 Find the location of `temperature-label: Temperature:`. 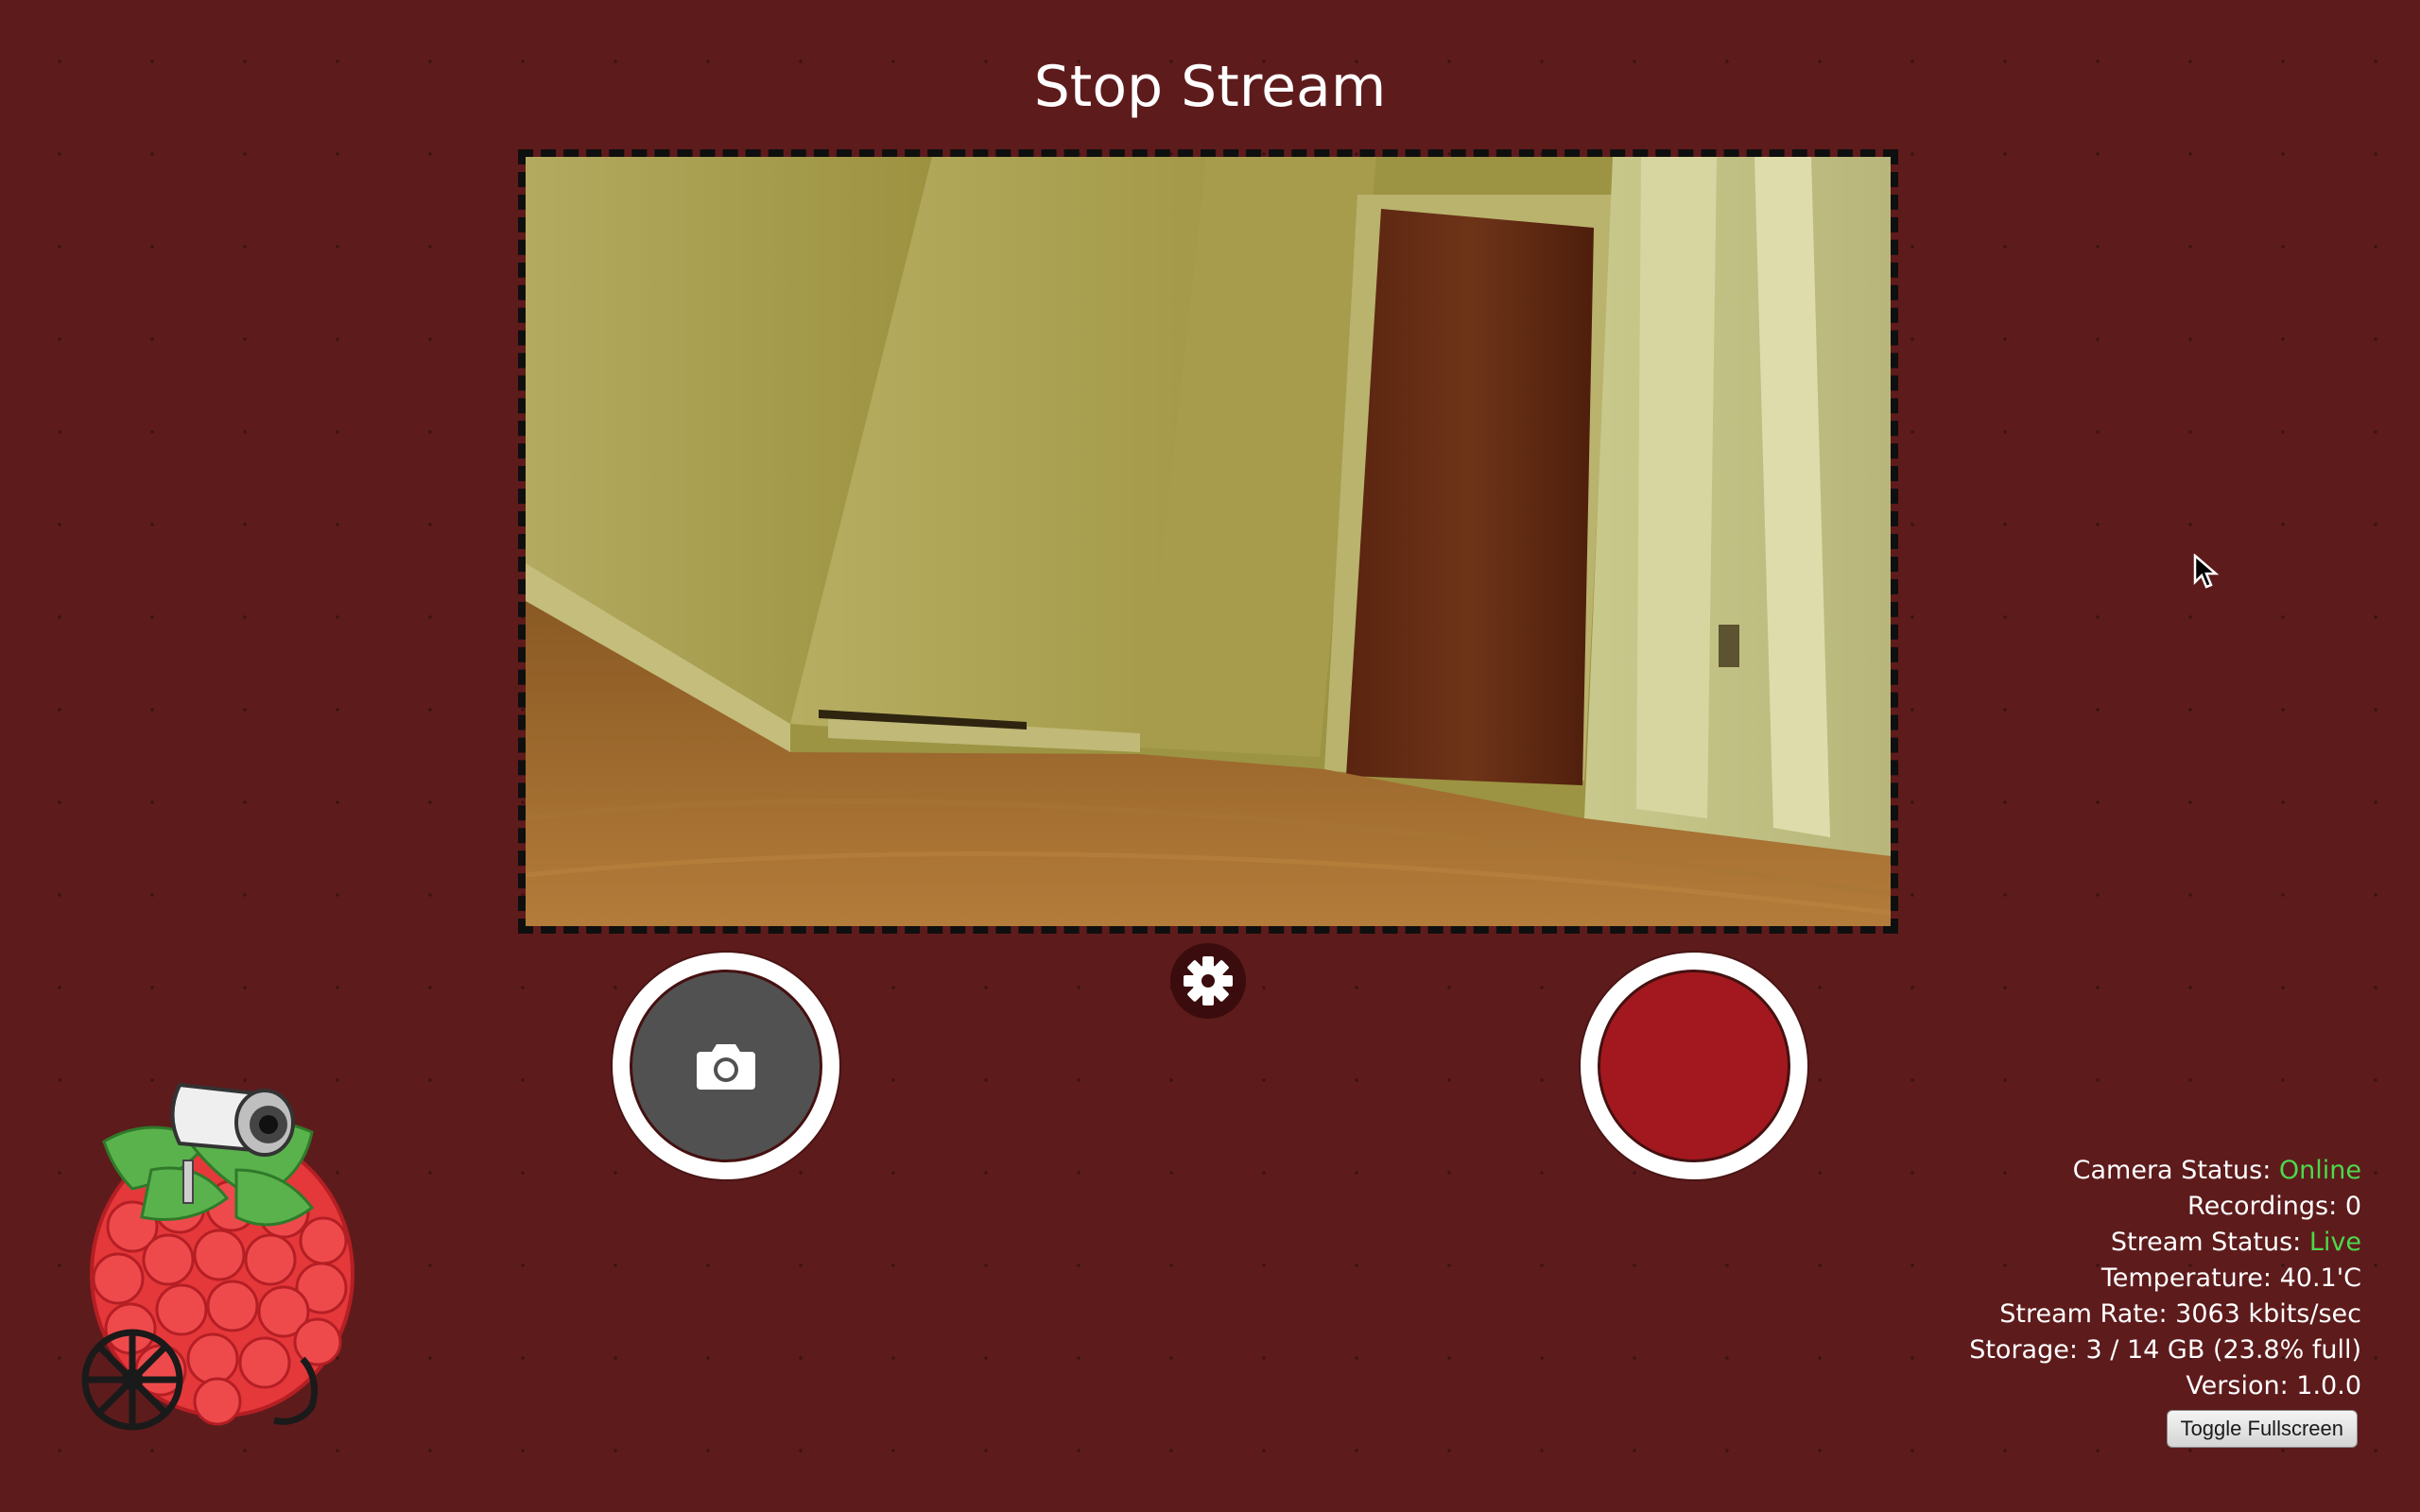

temperature-label: Temperature: is located at coordinates (2186, 1278).